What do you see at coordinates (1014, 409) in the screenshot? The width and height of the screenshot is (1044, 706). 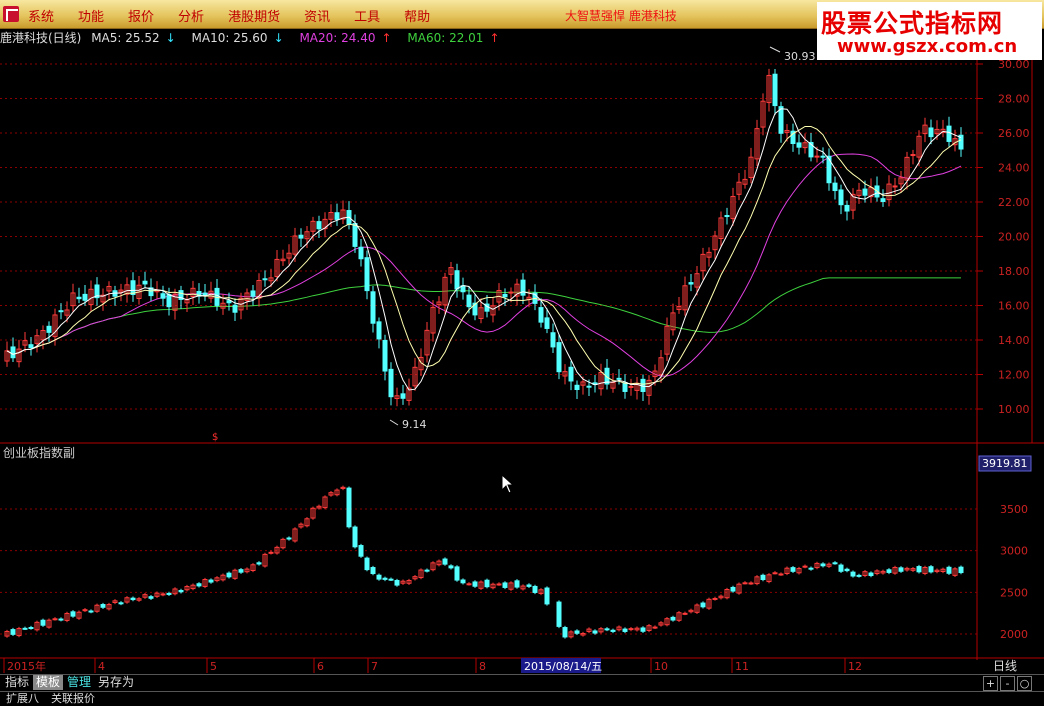 I see `price-axis-tick: 10.00` at bounding box center [1014, 409].